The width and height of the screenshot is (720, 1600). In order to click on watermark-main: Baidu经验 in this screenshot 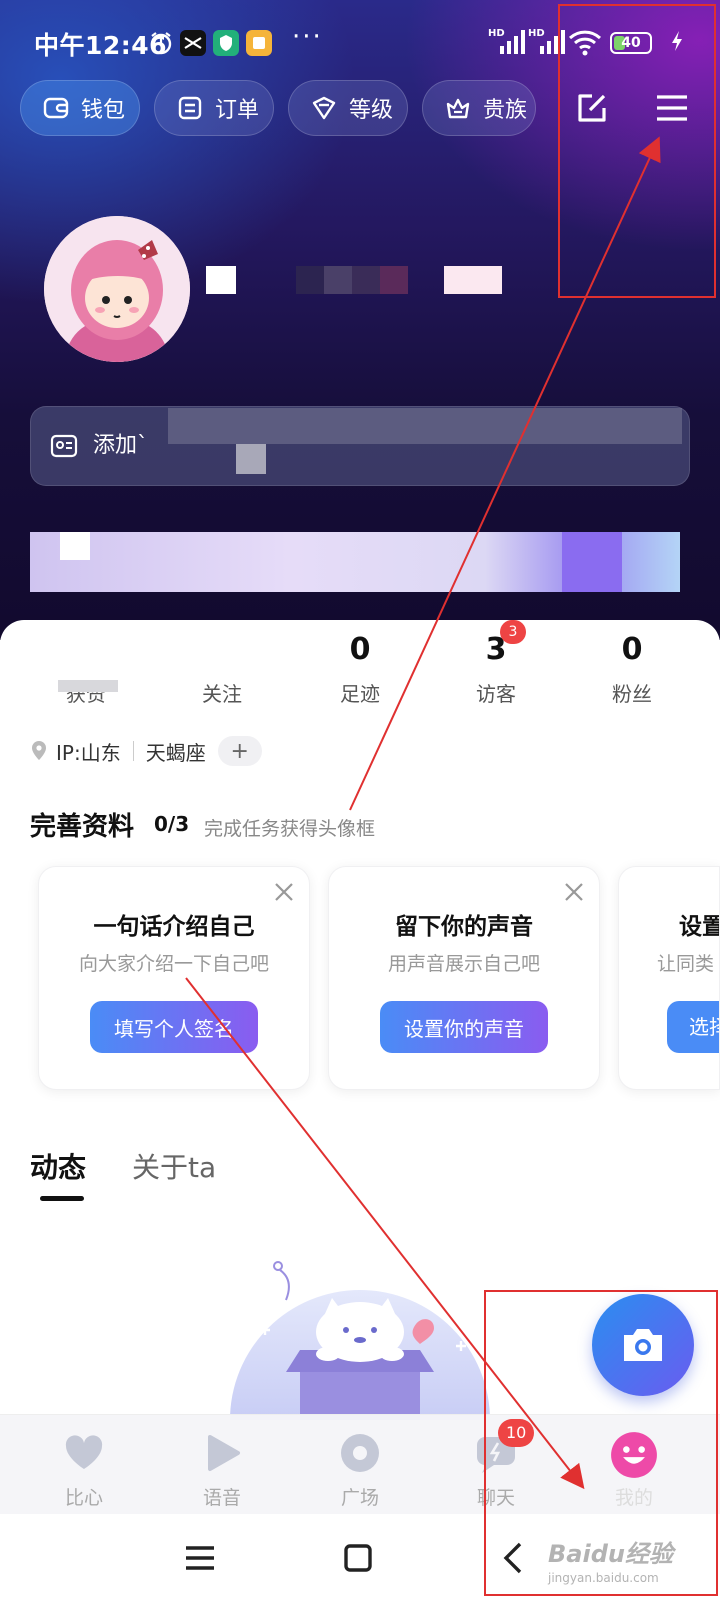, I will do `click(610, 1554)`.